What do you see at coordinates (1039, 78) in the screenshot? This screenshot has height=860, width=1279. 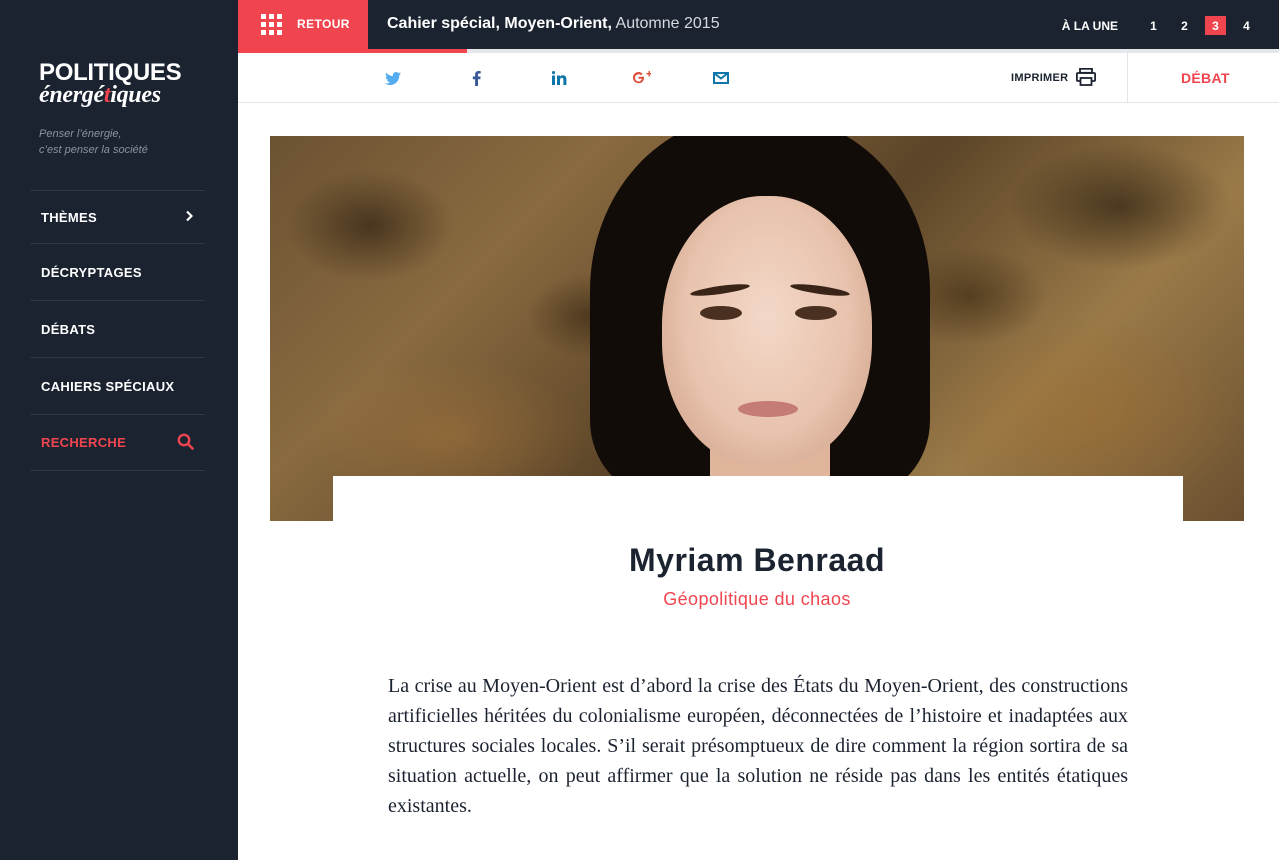 I see `print-button: IMPRIMER` at bounding box center [1039, 78].